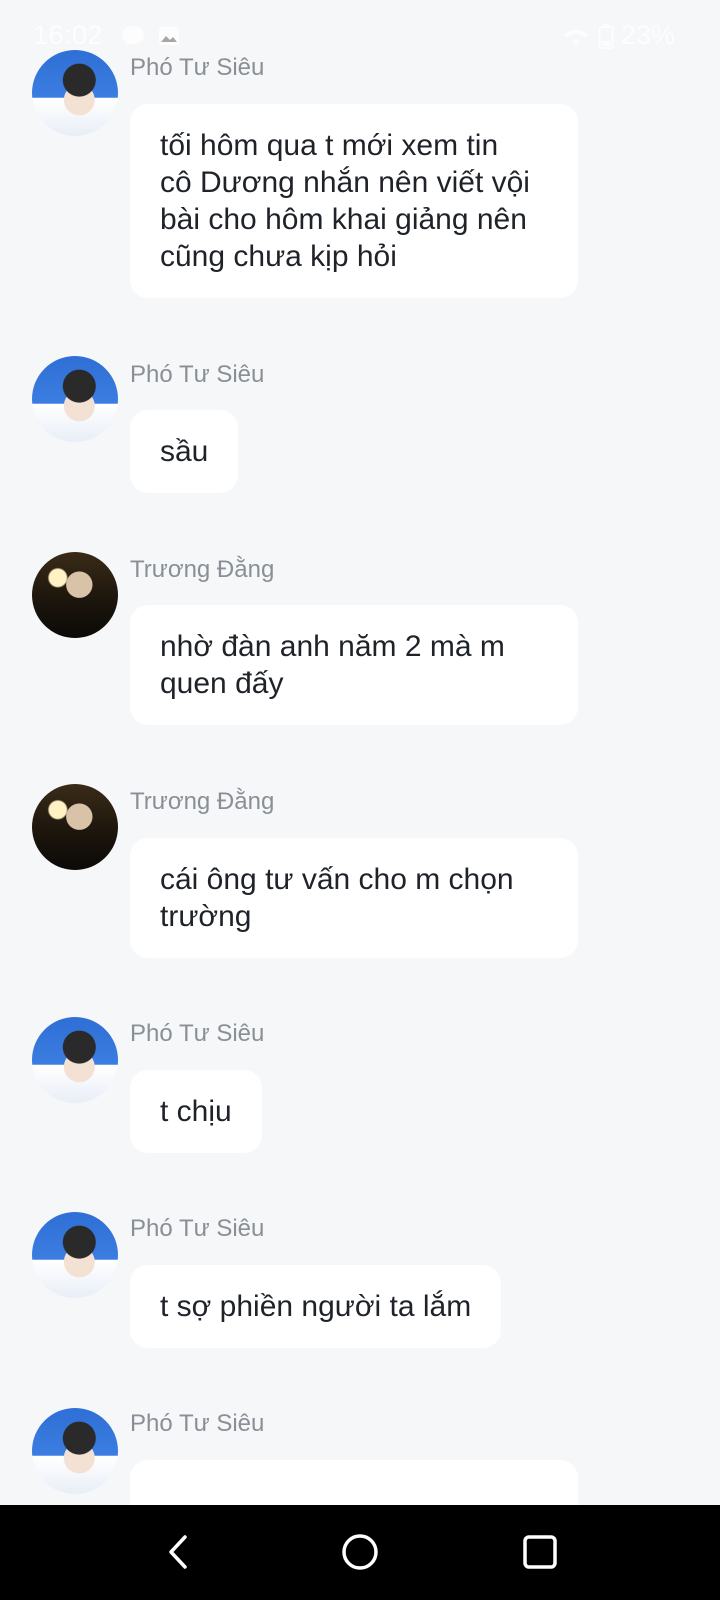  I want to click on message-text: t sợ phiền người ta lắm, so click(316, 1306).